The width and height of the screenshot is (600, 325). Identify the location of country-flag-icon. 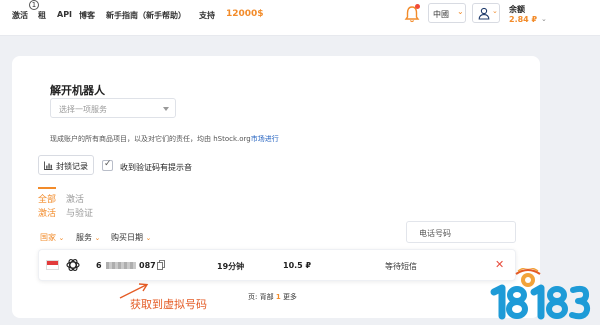
(52, 265).